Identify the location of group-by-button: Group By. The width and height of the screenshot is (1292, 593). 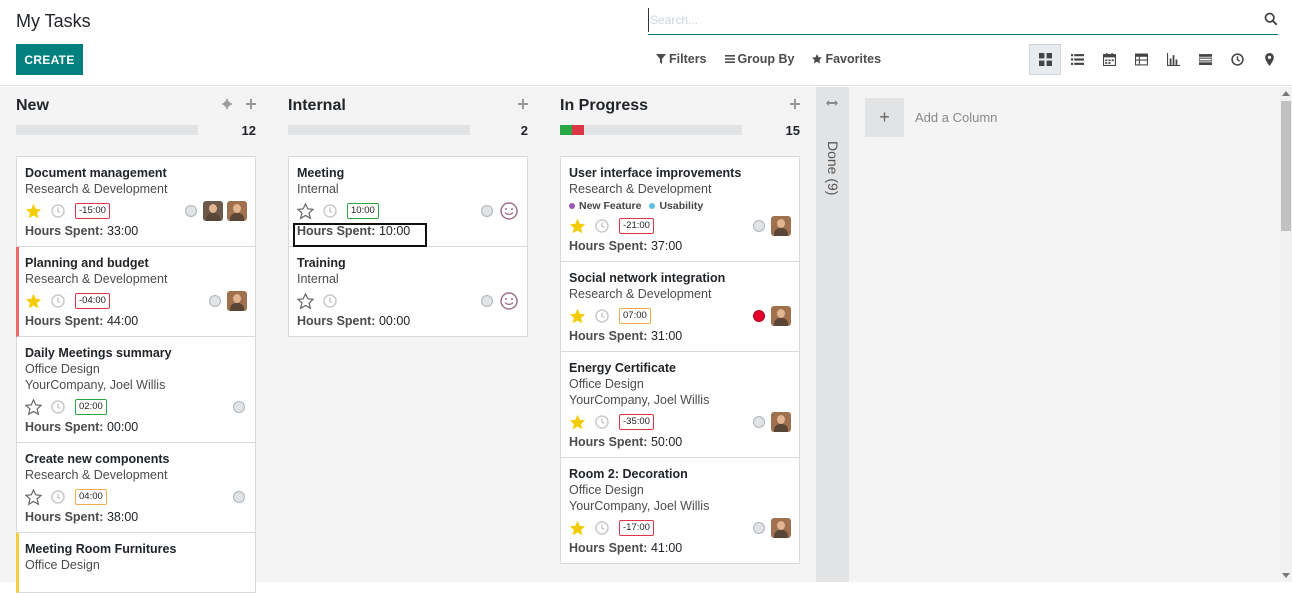
(759, 59).